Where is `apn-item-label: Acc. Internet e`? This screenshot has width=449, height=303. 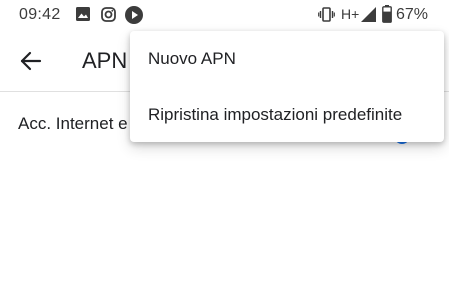 apn-item-label: Acc. Internet e is located at coordinates (73, 123).